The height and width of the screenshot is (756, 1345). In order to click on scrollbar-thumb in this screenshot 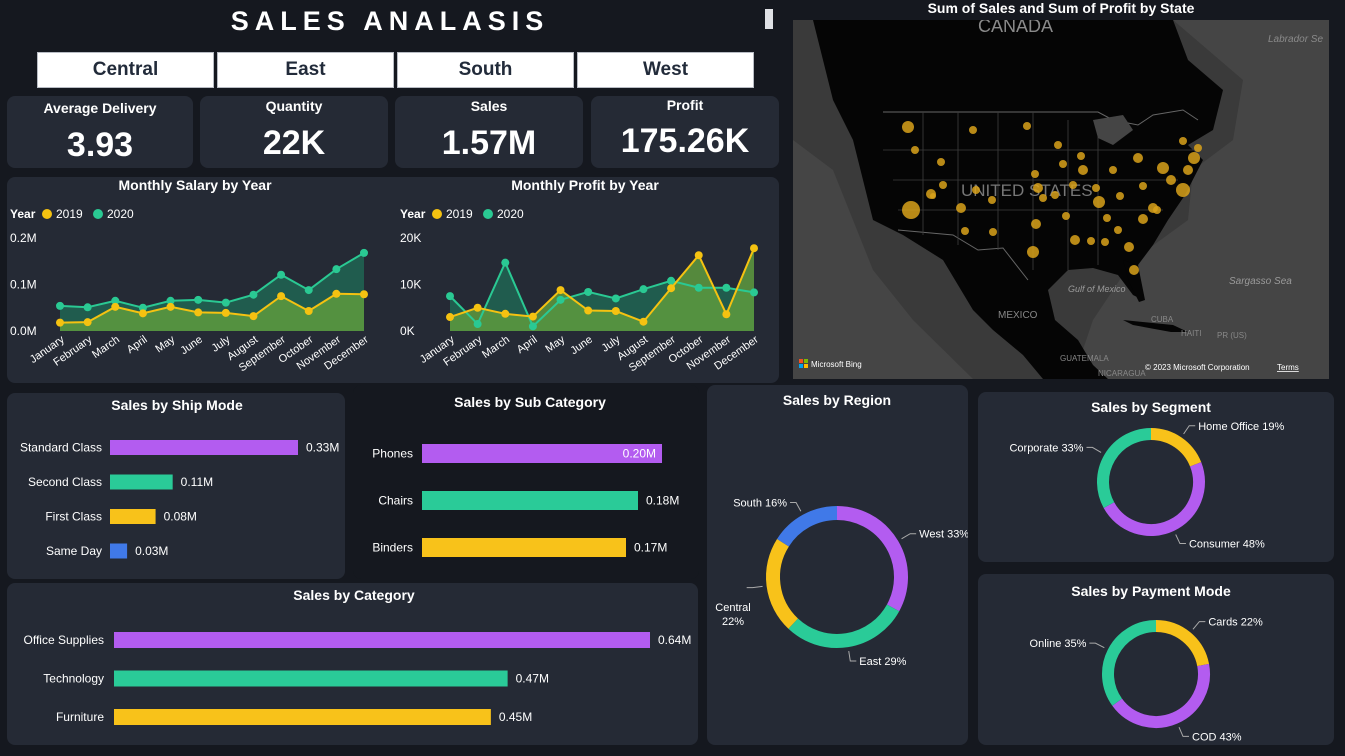, I will do `click(769, 19)`.